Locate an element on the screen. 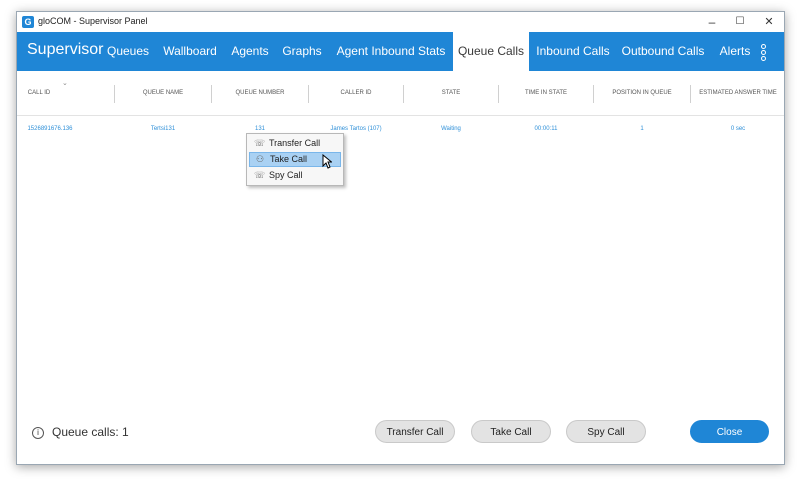 This screenshot has height=479, width=800. take-call-icon: ⚇ is located at coordinates (260, 159).